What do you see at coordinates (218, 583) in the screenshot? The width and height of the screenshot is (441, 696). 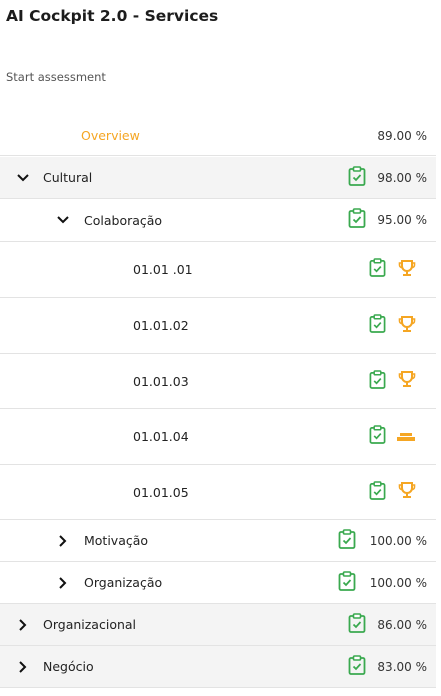 I see `tree-row-organizacao: Organização 100.00 %` at bounding box center [218, 583].